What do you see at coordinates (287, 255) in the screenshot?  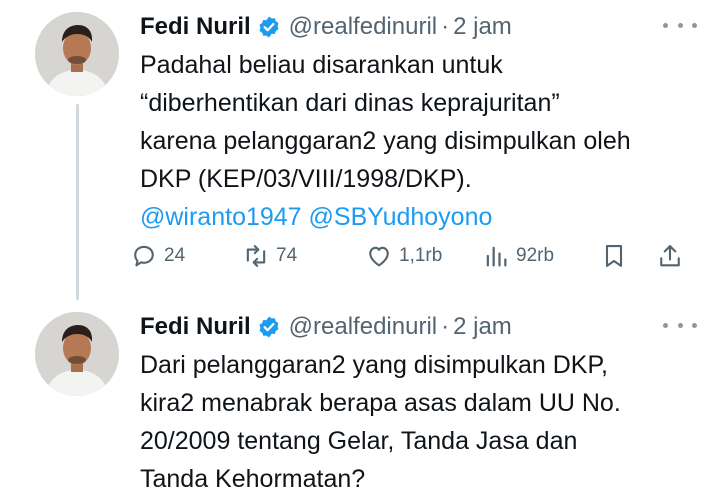 I see `retweet-count: 74` at bounding box center [287, 255].